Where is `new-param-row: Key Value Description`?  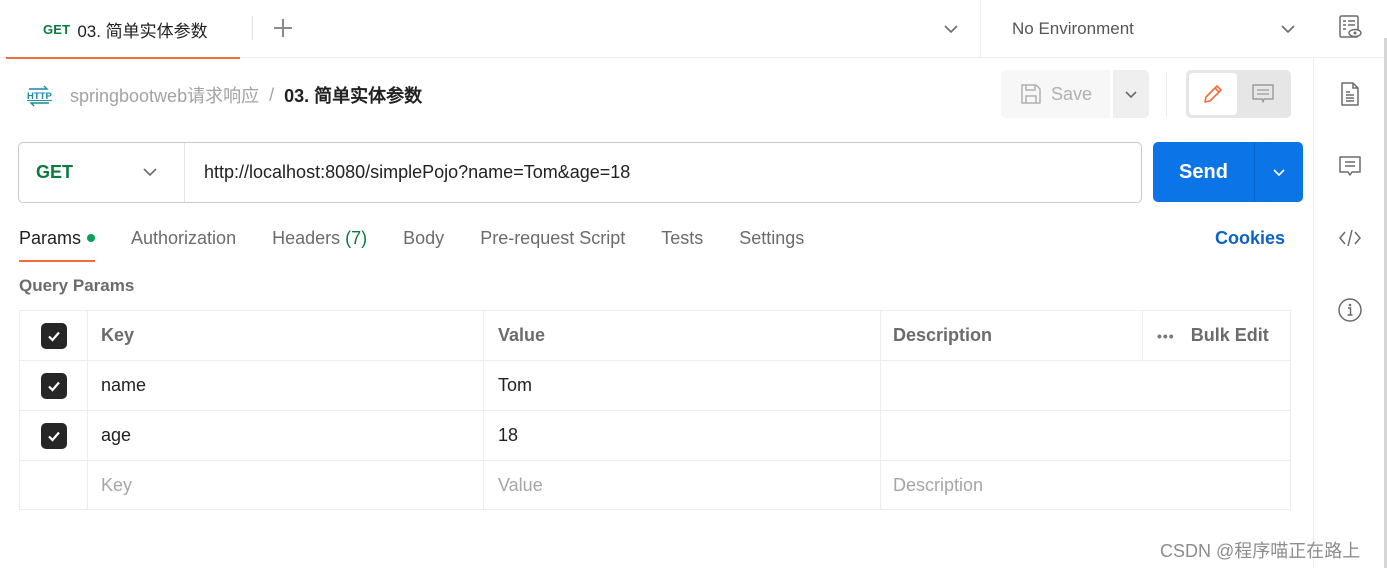
new-param-row: Key Value Description is located at coordinates (655, 485).